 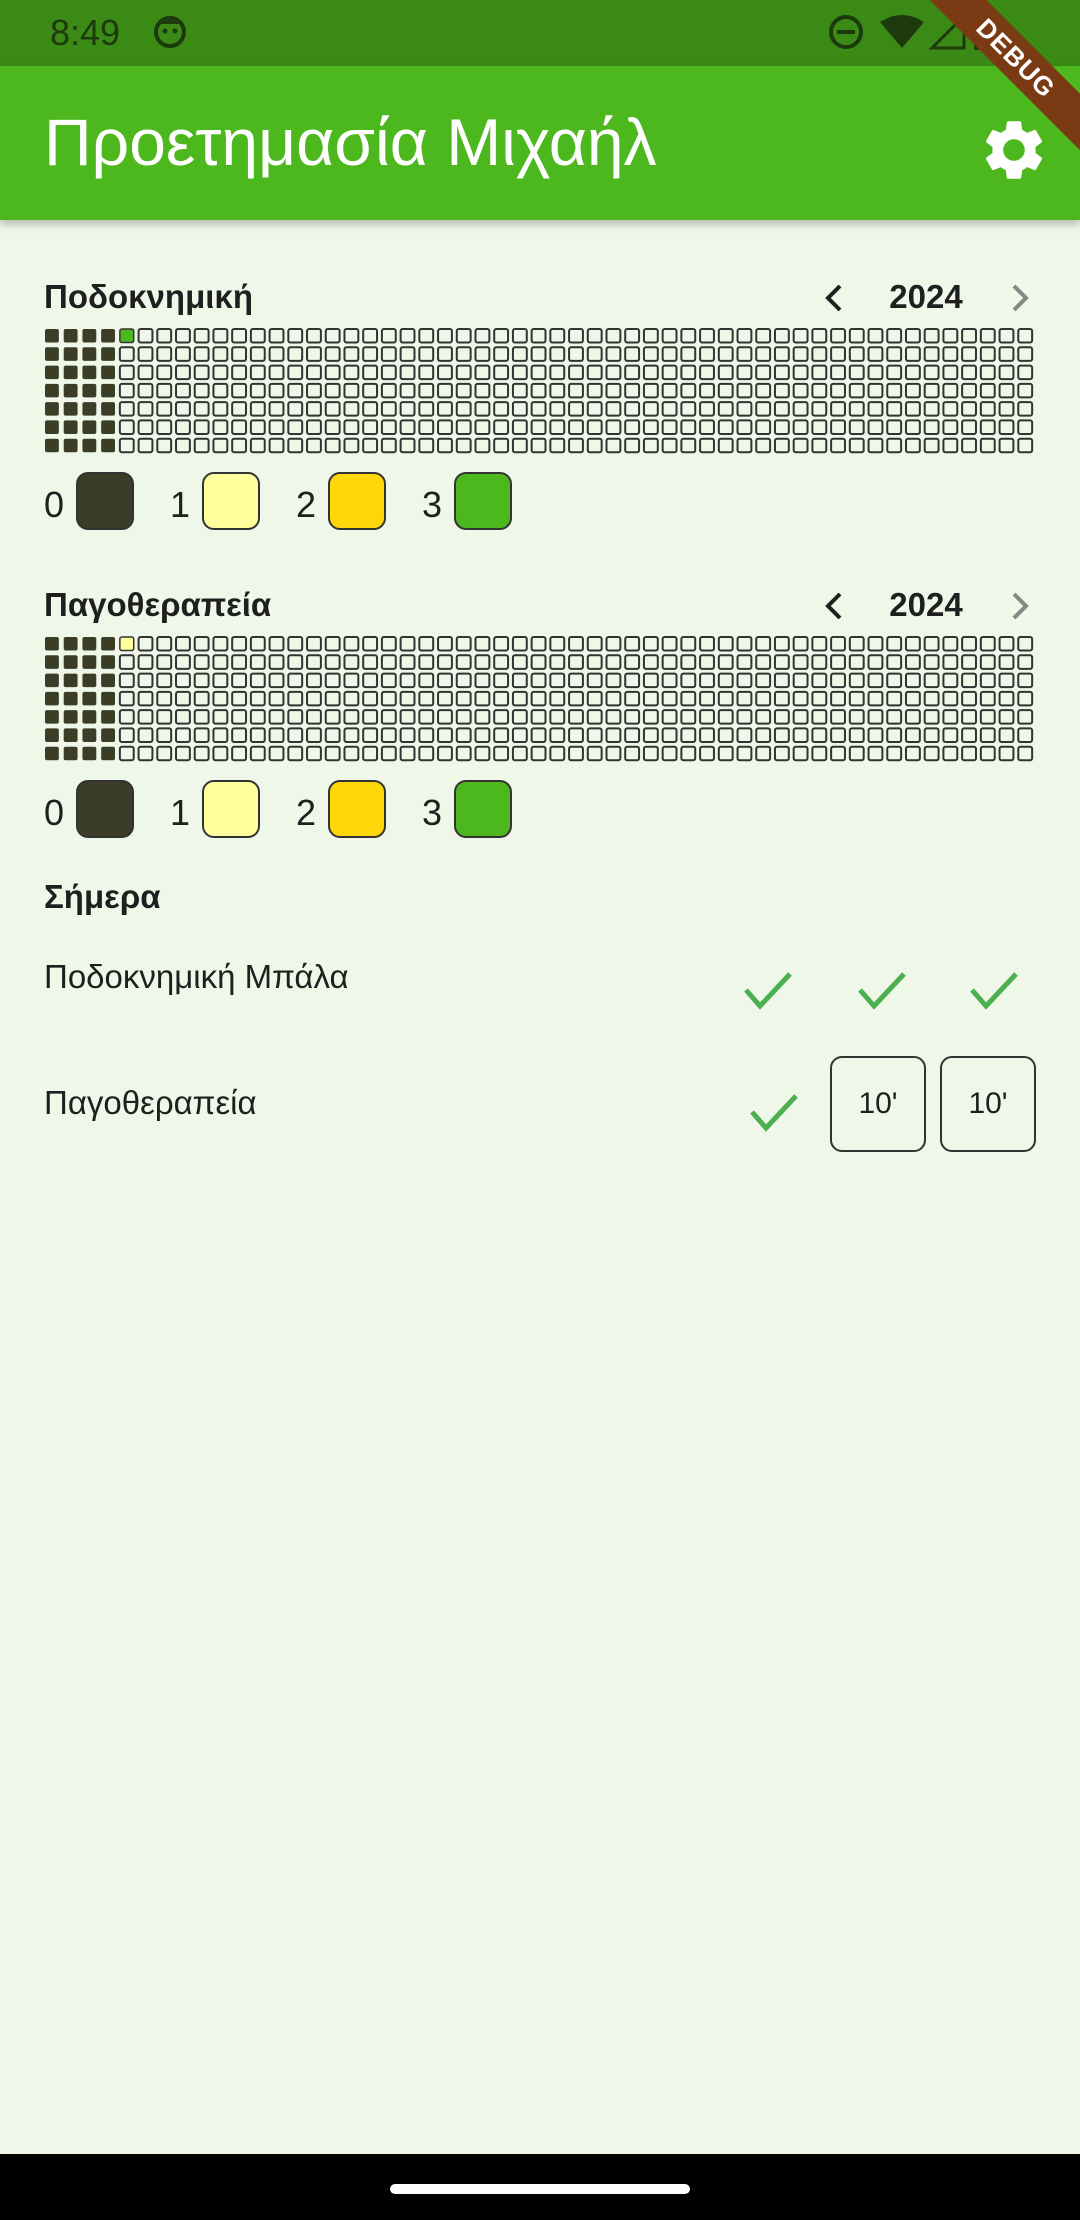 I want to click on heatmap-title: Παγοθεραπεία, so click(x=158, y=604).